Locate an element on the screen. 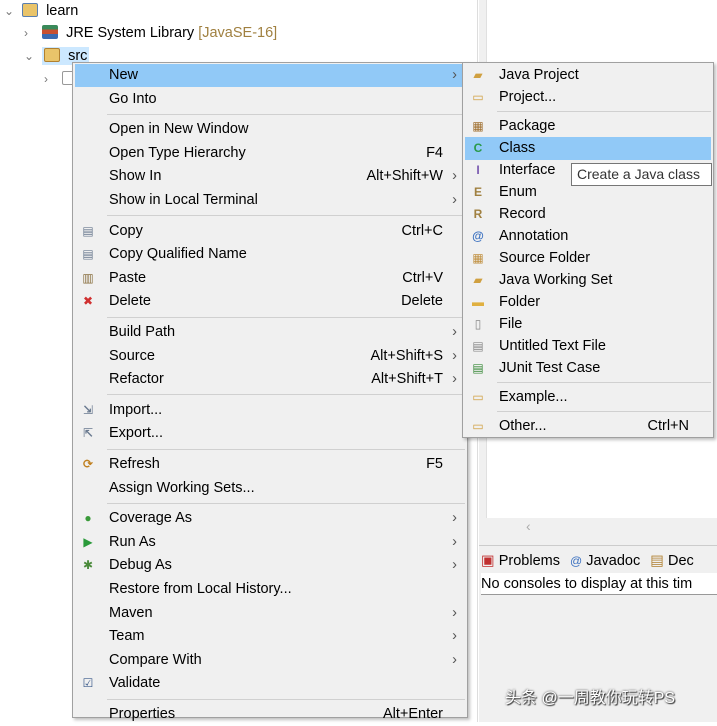  tree-item-learn: ⌄ learn is located at coordinates (41, 11).